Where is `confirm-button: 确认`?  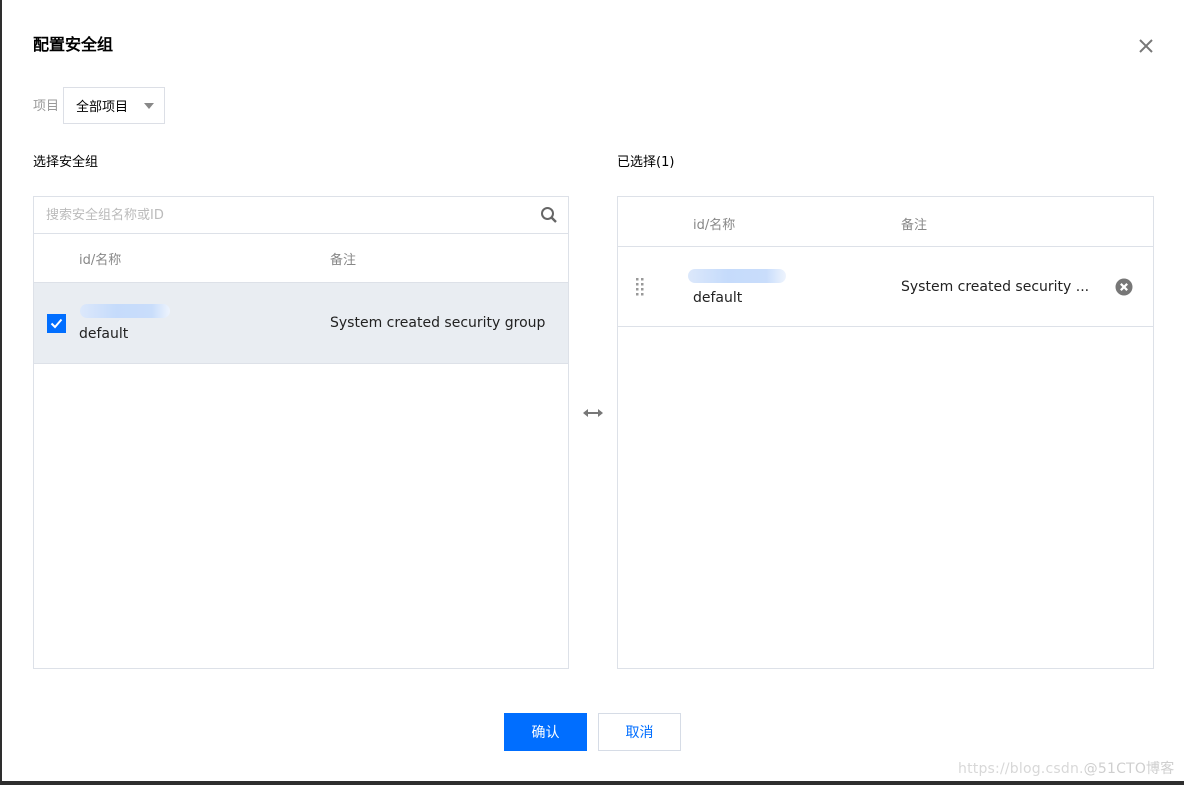
confirm-button: 确认 is located at coordinates (545, 732).